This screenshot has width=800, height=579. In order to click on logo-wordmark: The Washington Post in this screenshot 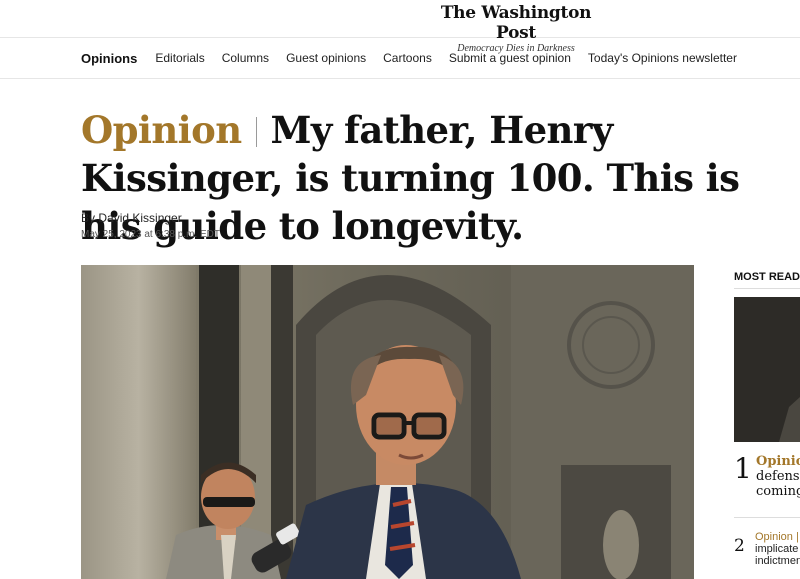, I will do `click(516, 23)`.